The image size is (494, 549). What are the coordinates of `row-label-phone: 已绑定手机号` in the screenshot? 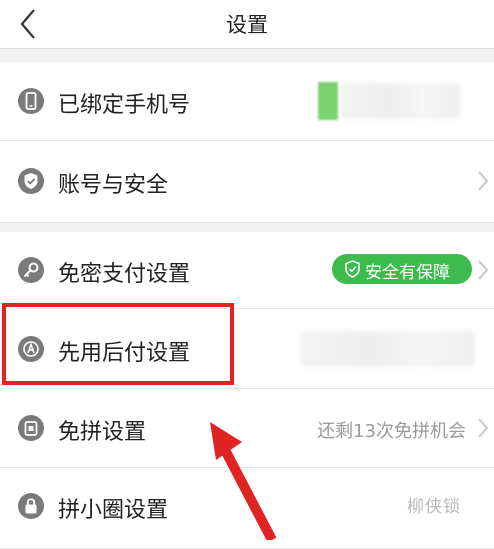 It's located at (124, 105).